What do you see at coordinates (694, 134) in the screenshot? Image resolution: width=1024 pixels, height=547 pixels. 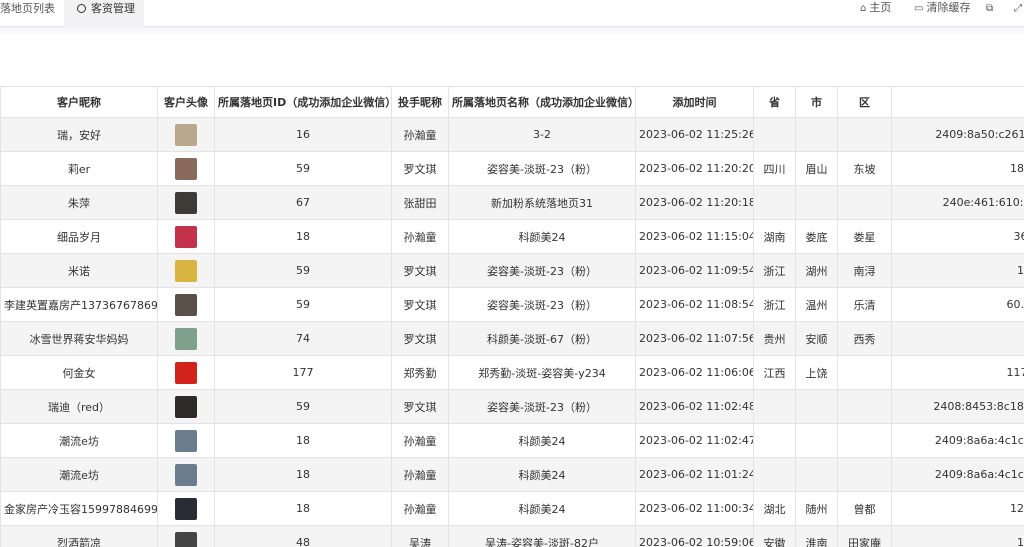 I see `cell-time: 2023-06-02 11:25:26` at bounding box center [694, 134].